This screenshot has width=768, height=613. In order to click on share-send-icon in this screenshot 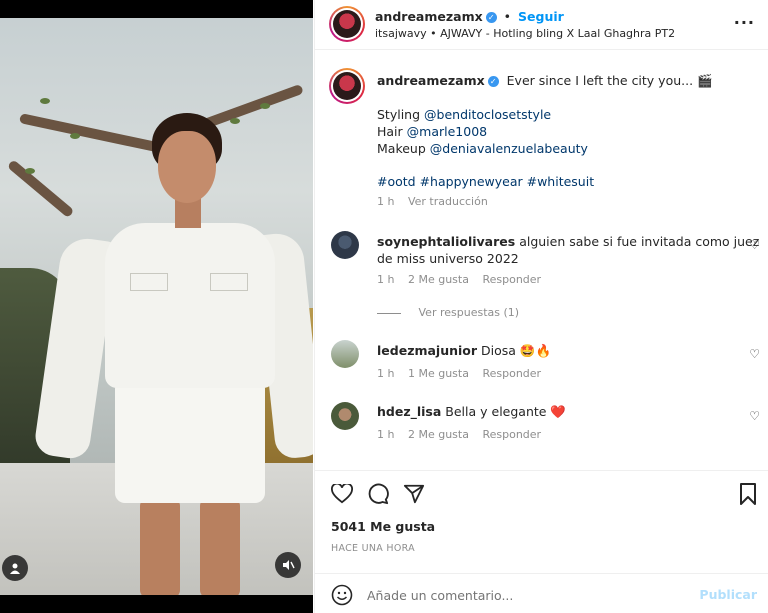, I will do `click(414, 494)`.